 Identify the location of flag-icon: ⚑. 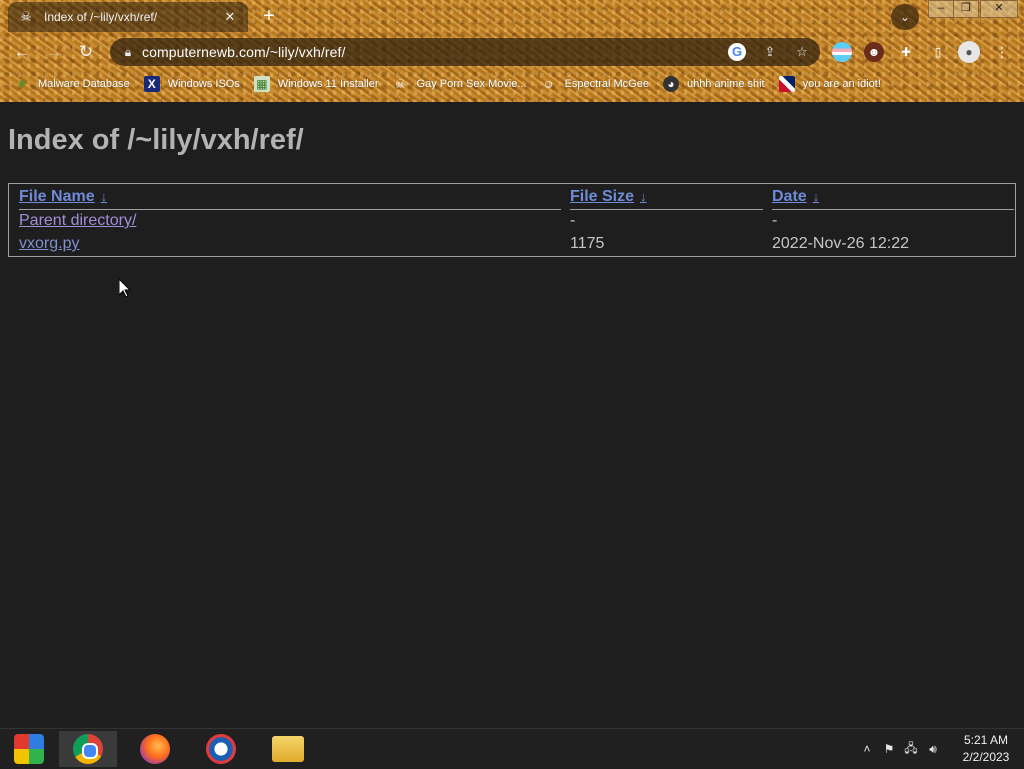
(889, 749).